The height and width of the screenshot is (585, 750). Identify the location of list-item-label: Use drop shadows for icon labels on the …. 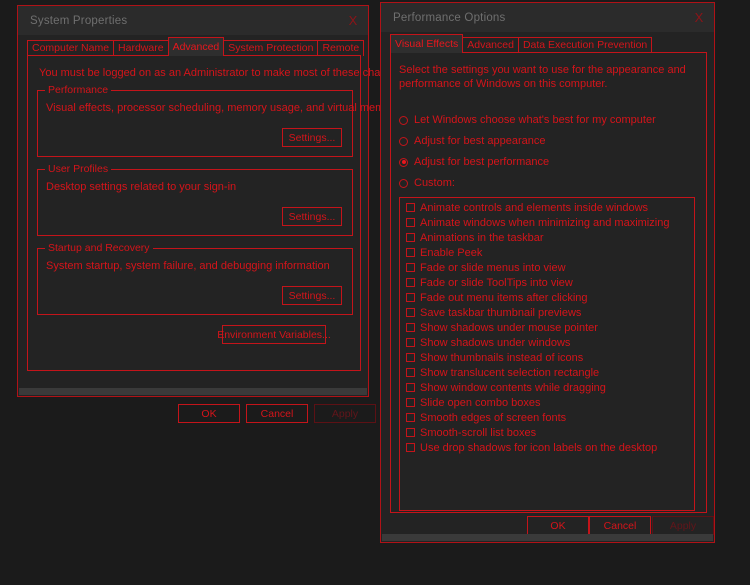
(539, 447).